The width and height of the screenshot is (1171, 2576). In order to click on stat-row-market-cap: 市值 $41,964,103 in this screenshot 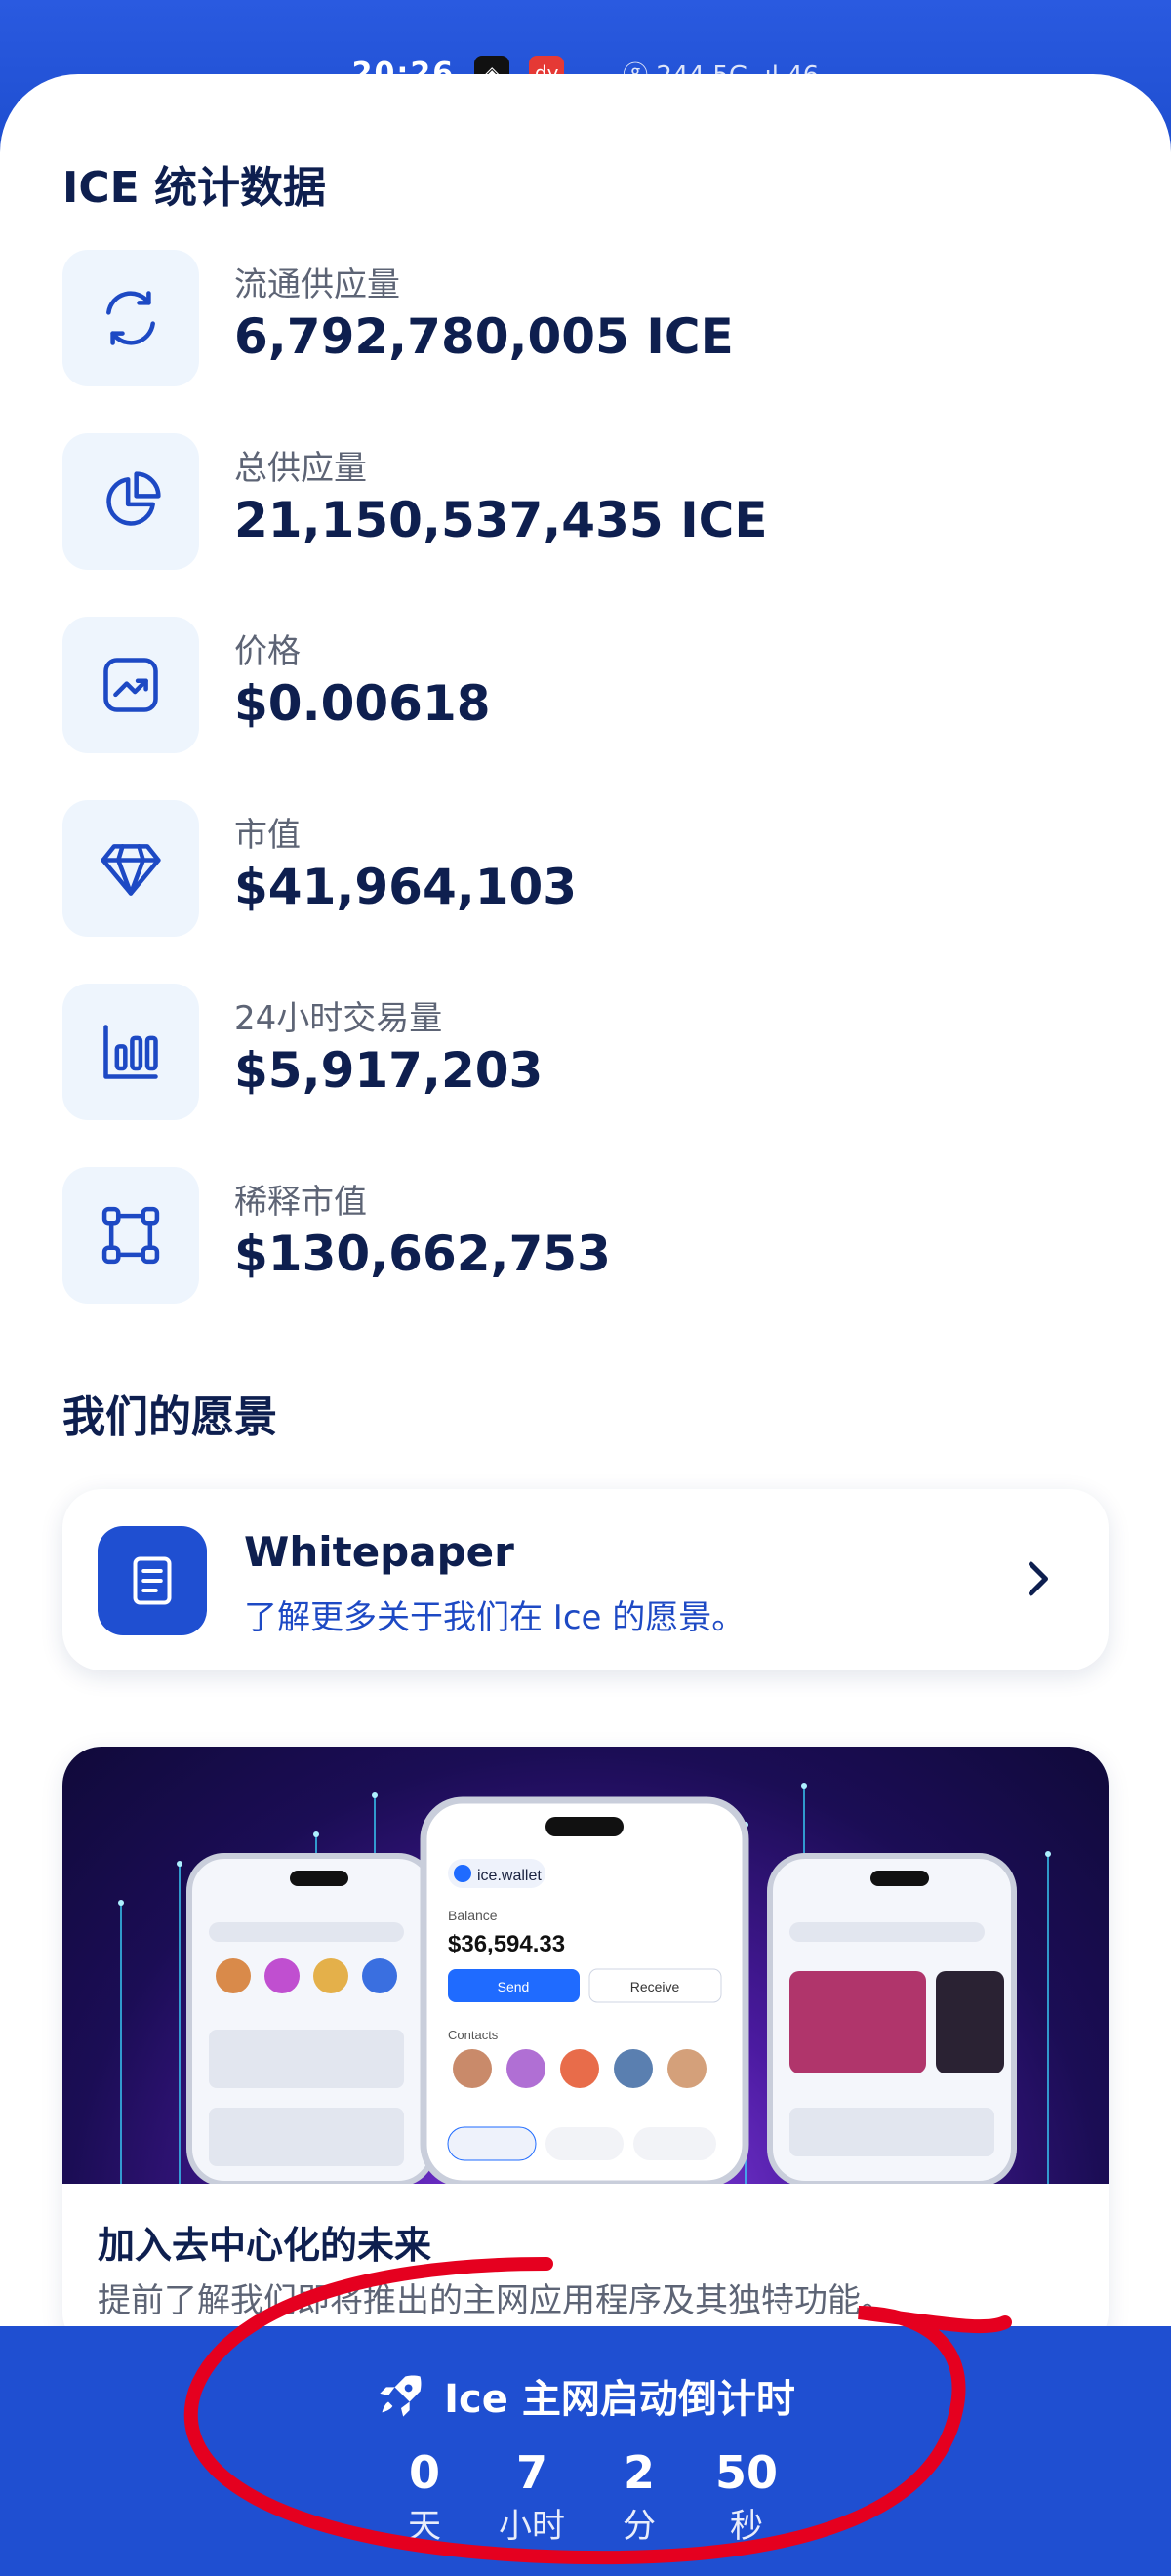, I will do `click(585, 868)`.